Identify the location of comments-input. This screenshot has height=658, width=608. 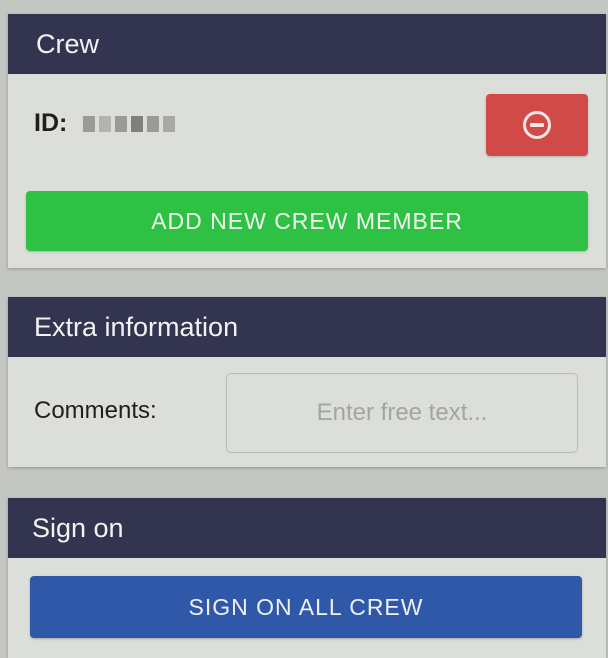
(402, 413).